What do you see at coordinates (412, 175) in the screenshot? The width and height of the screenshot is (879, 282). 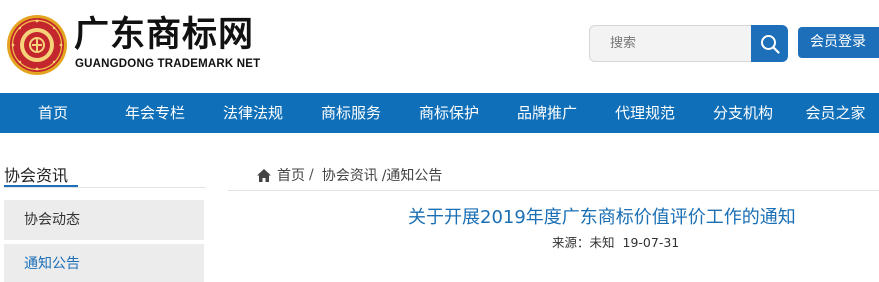 I see `breadcrumb-current-link: /通知公告` at bounding box center [412, 175].